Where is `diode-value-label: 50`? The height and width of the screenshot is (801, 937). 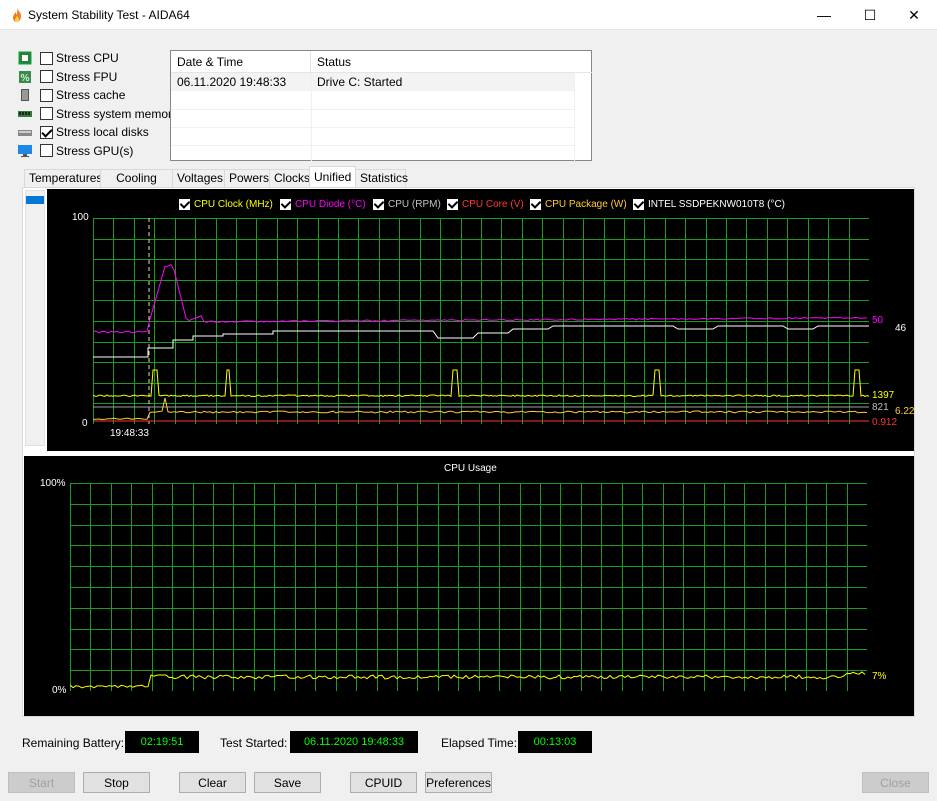
diode-value-label: 50 is located at coordinates (878, 320).